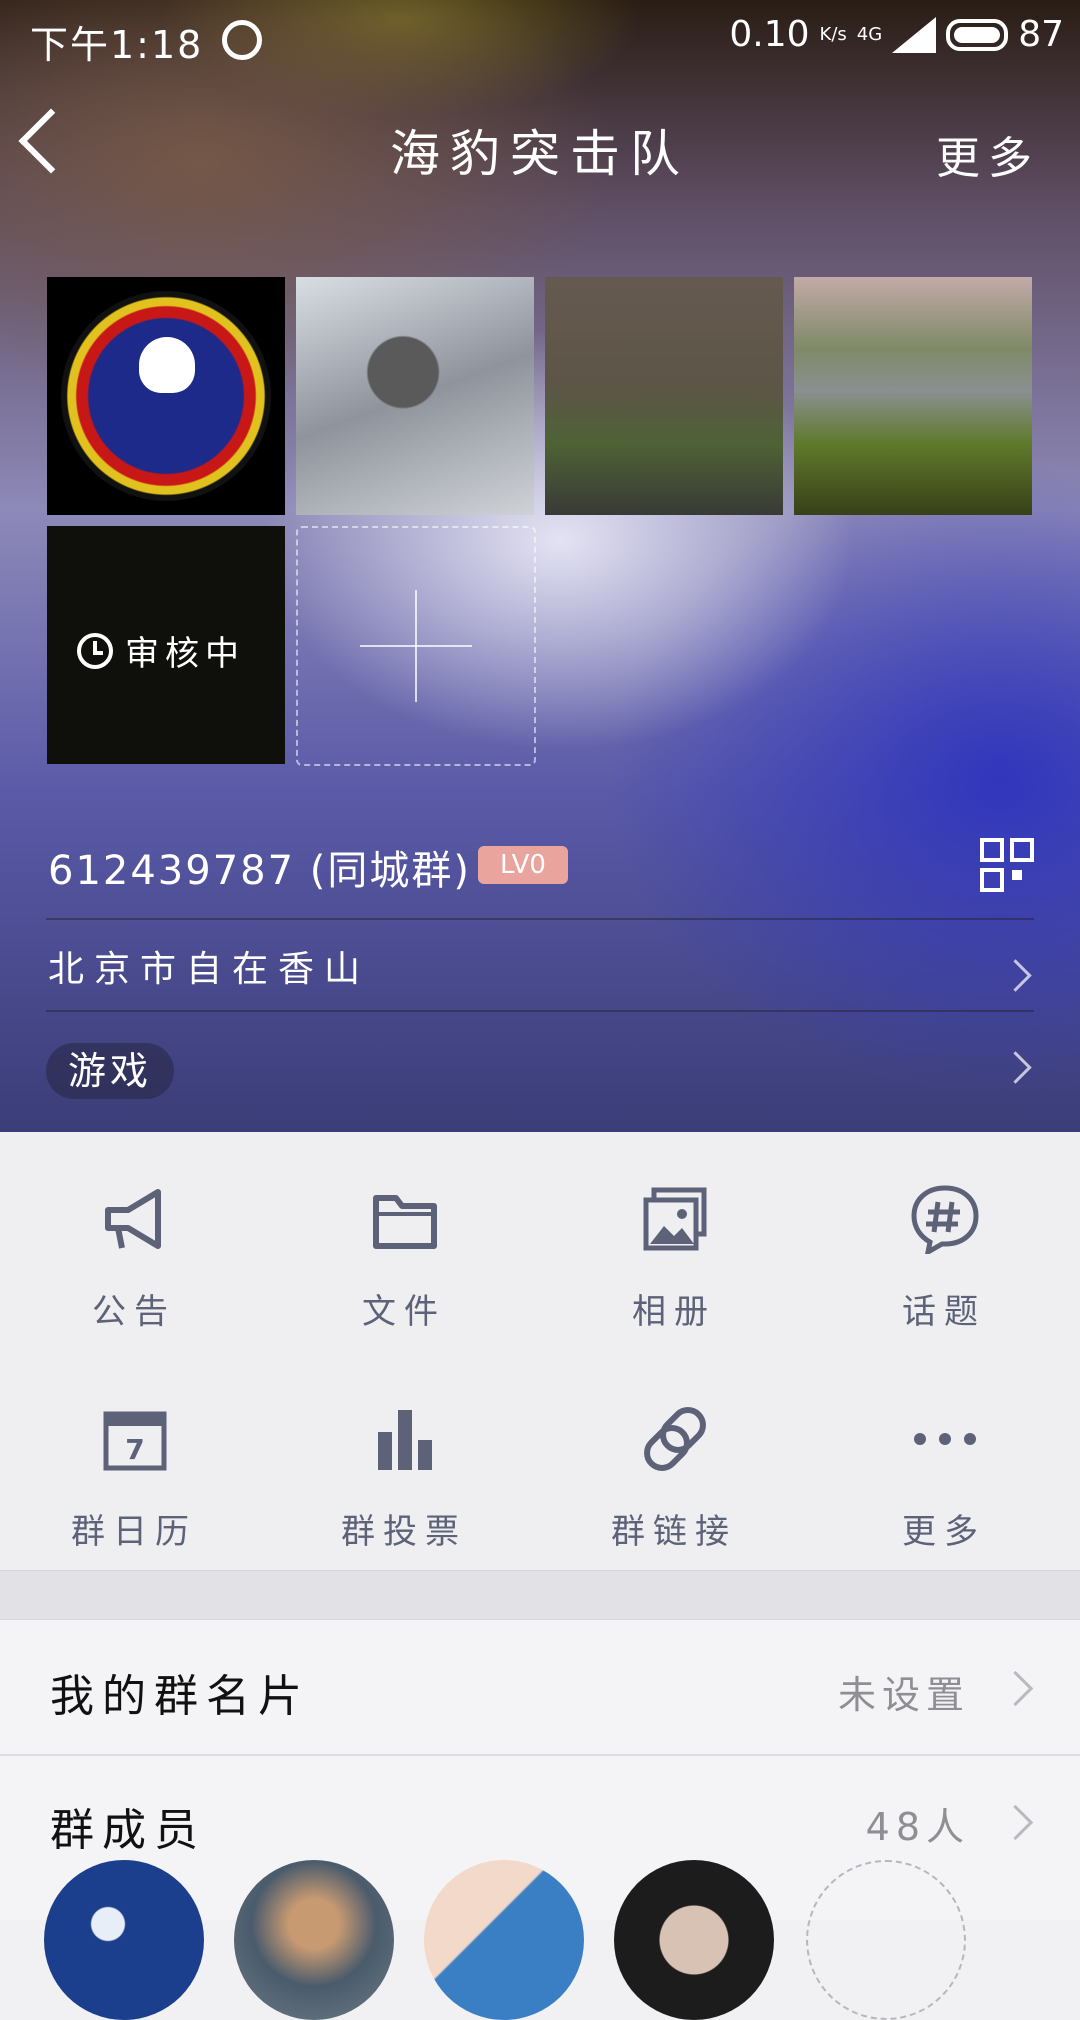  What do you see at coordinates (1022, 850) in the screenshot?
I see `qr-corner-tr` at bounding box center [1022, 850].